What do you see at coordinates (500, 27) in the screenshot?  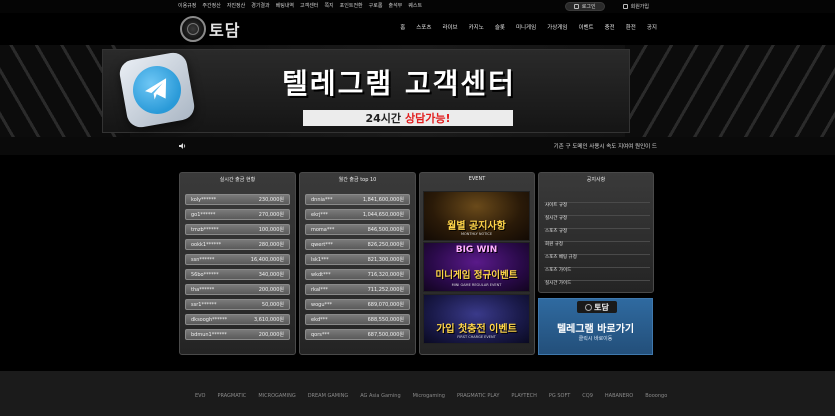 I see `nav-item-slot: 슬롯` at bounding box center [500, 27].